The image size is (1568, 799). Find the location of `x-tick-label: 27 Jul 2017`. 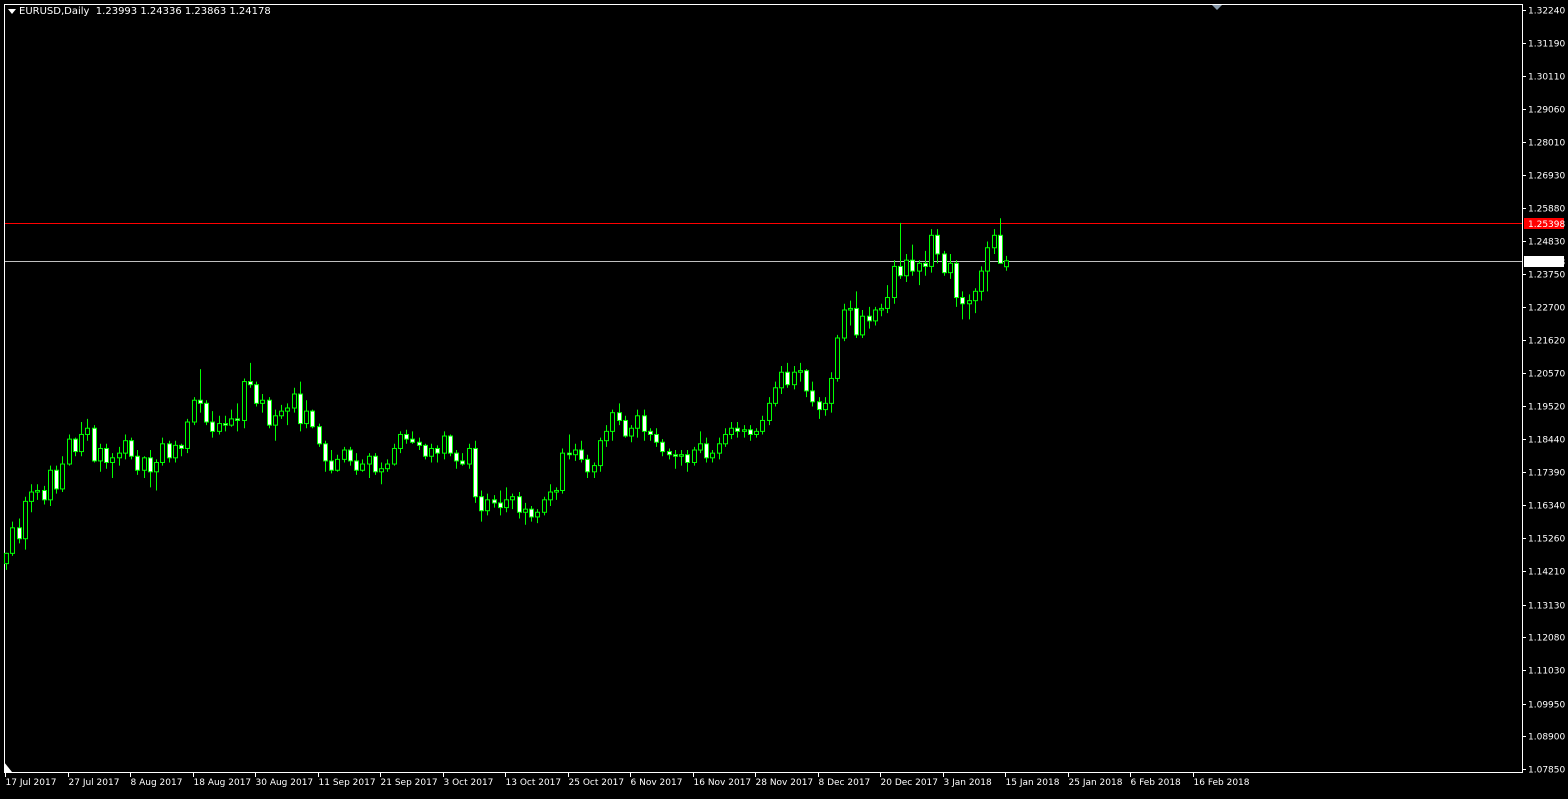

x-tick-label: 27 Jul 2017 is located at coordinates (94, 783).